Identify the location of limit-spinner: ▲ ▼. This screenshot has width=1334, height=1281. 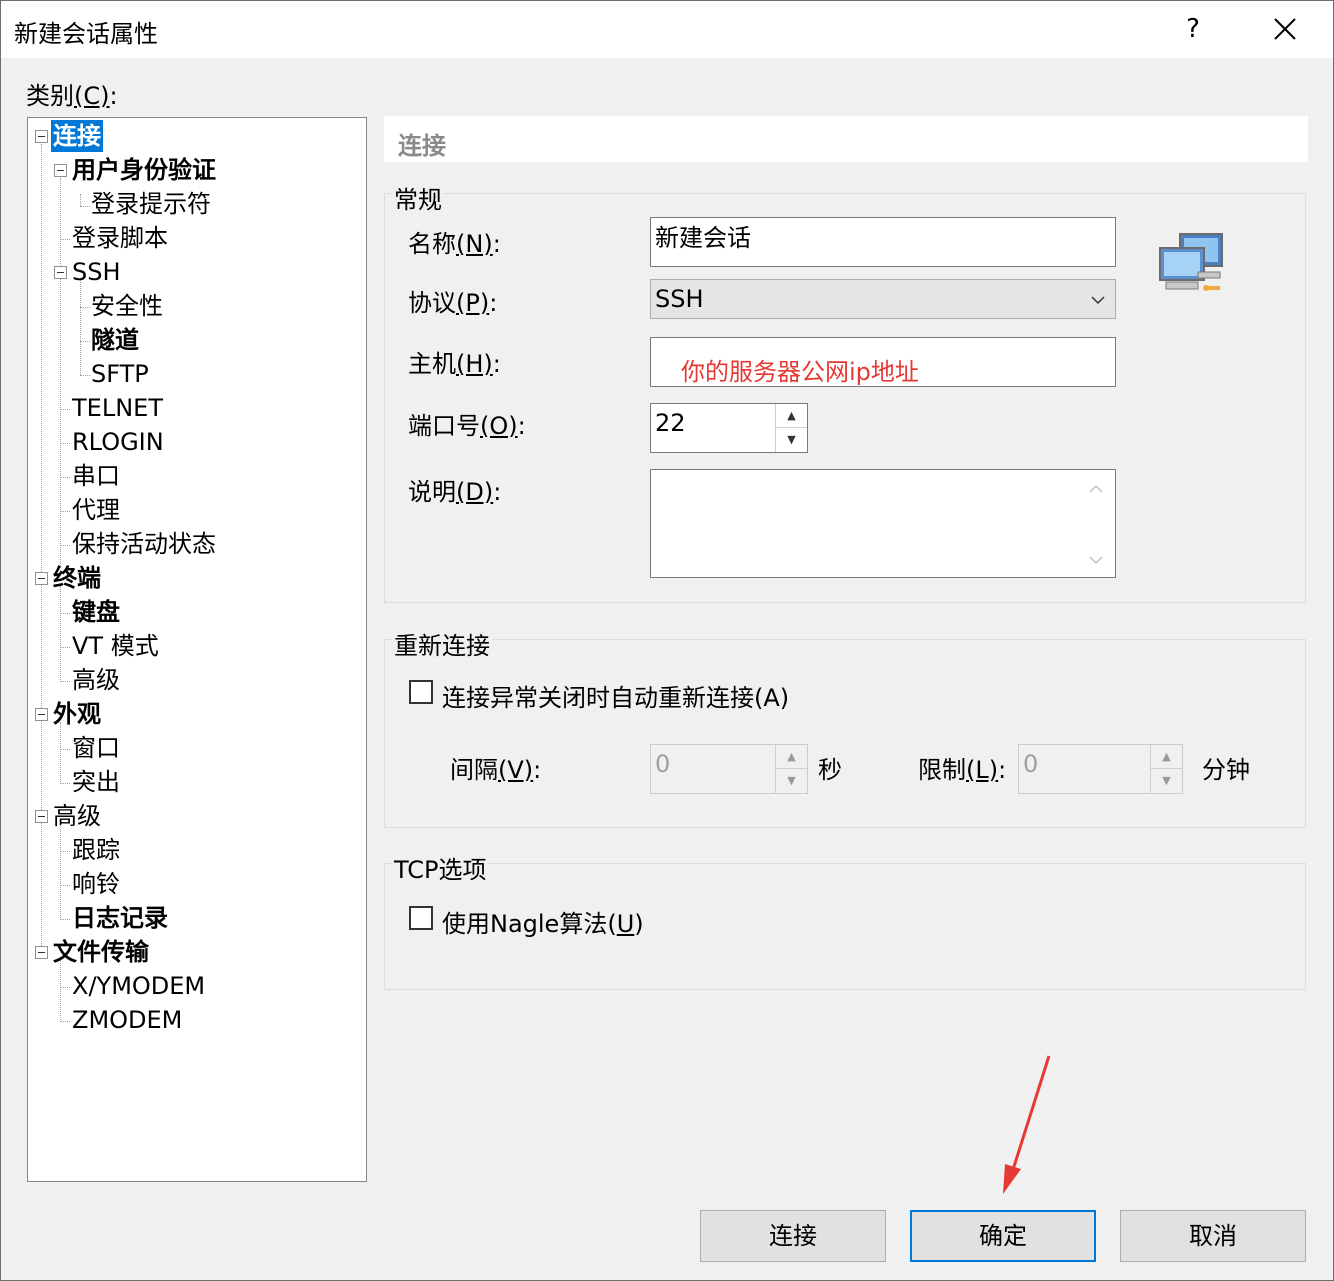
(1166, 769).